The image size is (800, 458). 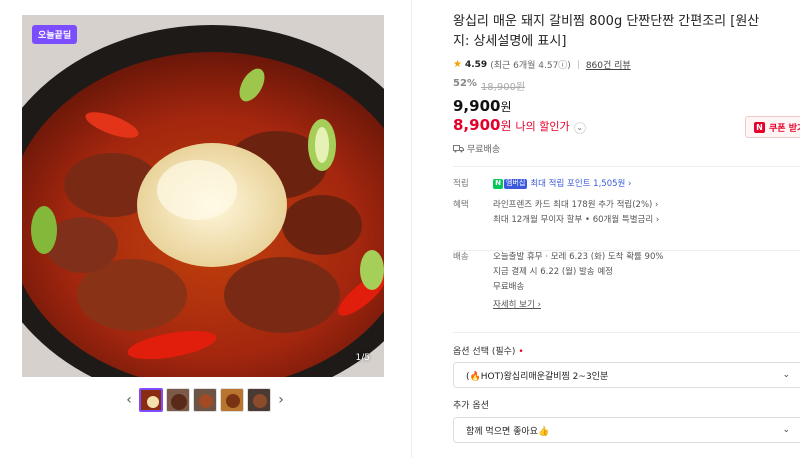 I want to click on rating-row: ★ 4.59 (최근 6개월 4.57ⓘ) 860건 리뷰, so click(x=626, y=64).